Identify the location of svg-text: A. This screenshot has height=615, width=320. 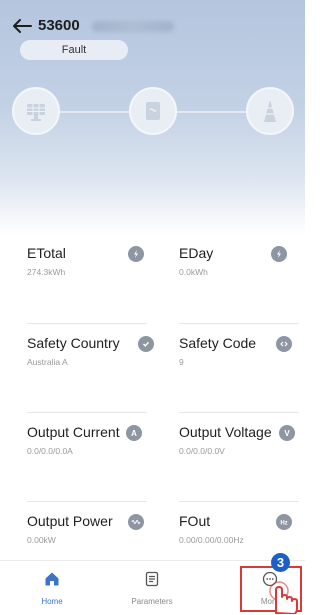
(134, 433).